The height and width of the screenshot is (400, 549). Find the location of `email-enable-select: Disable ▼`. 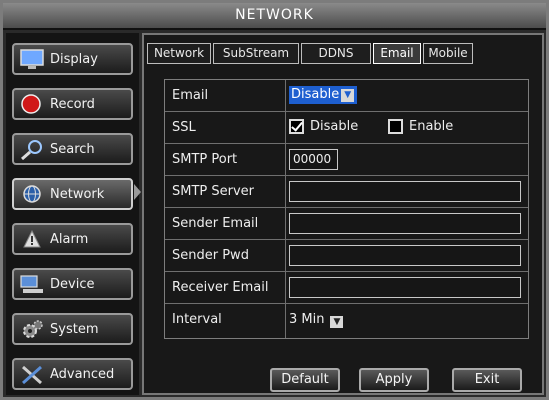

email-enable-select: Disable ▼ is located at coordinates (323, 95).